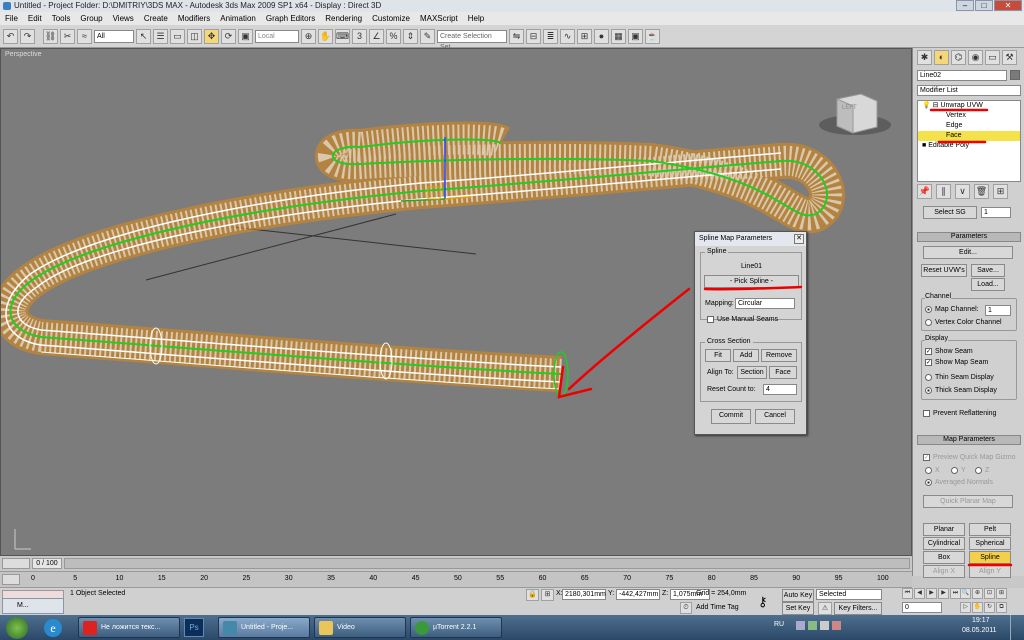 The image size is (1024, 640). I want to click on map-channel-radio: Map Channel:, so click(952, 309).